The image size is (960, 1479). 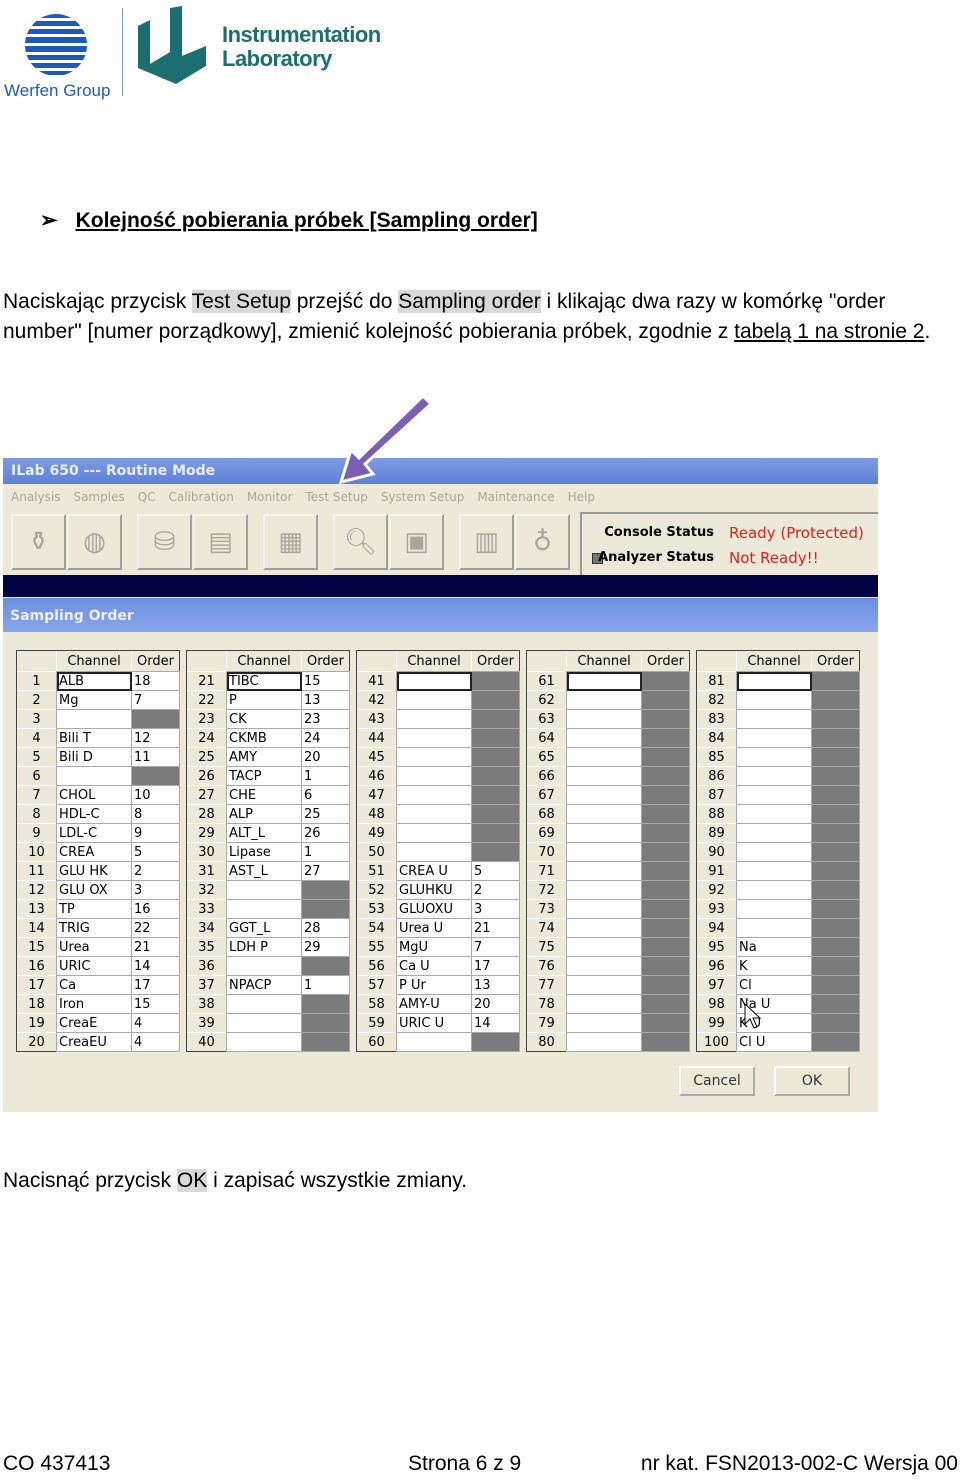 I want to click on order-cell: 20, so click(x=495, y=1004).